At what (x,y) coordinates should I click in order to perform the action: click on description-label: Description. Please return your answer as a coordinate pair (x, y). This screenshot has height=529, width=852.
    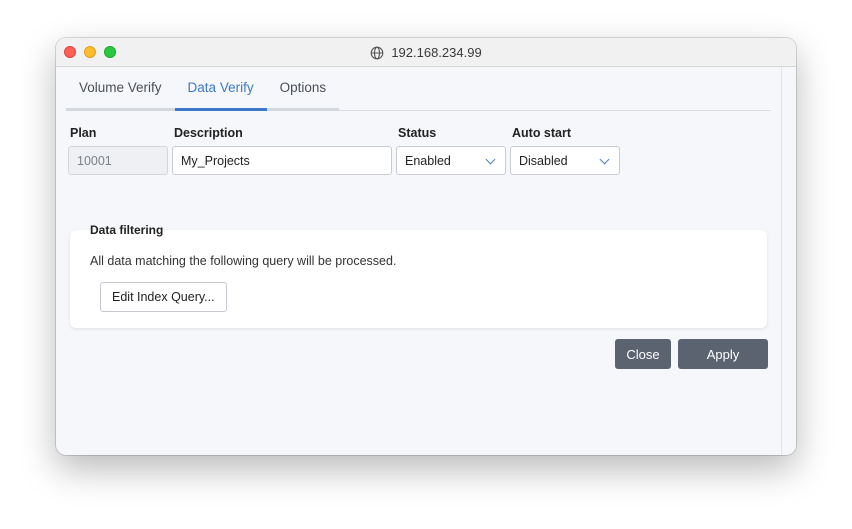
    Looking at the image, I should click on (208, 133).